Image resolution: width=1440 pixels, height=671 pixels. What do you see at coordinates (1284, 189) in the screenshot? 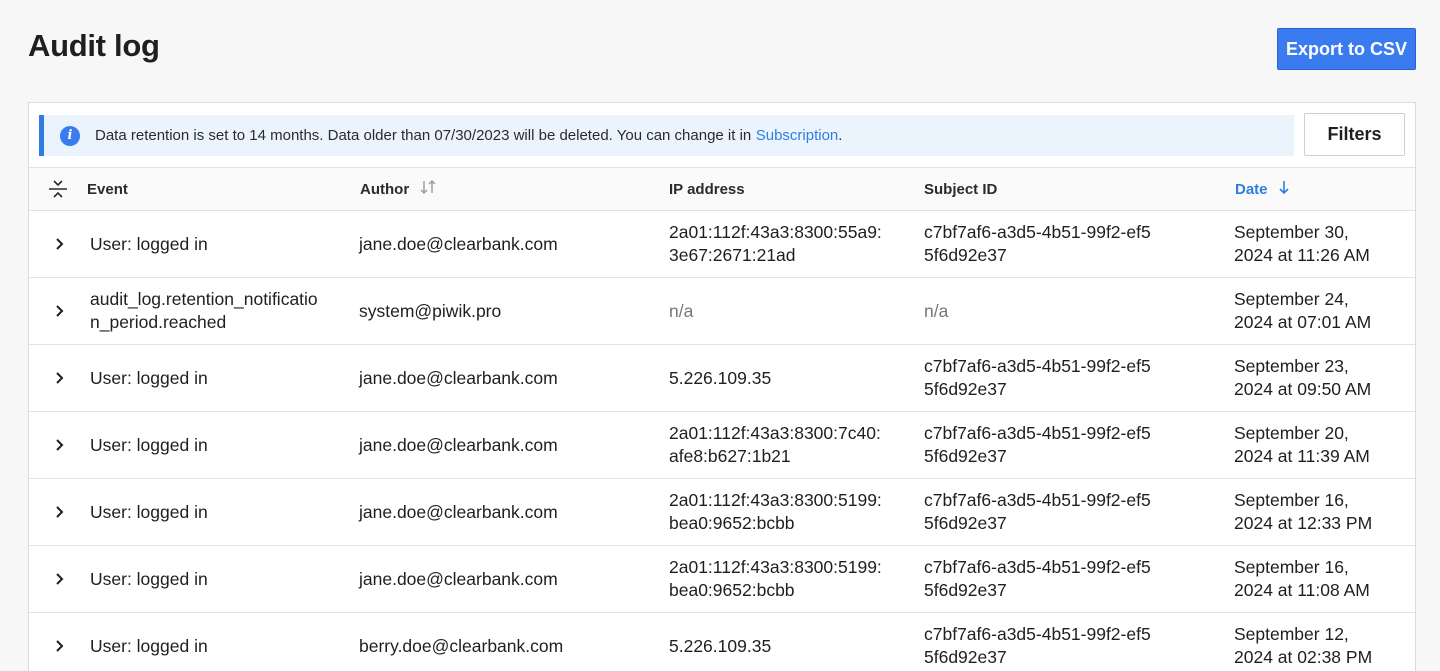
I see `arrow-down-icon` at bounding box center [1284, 189].